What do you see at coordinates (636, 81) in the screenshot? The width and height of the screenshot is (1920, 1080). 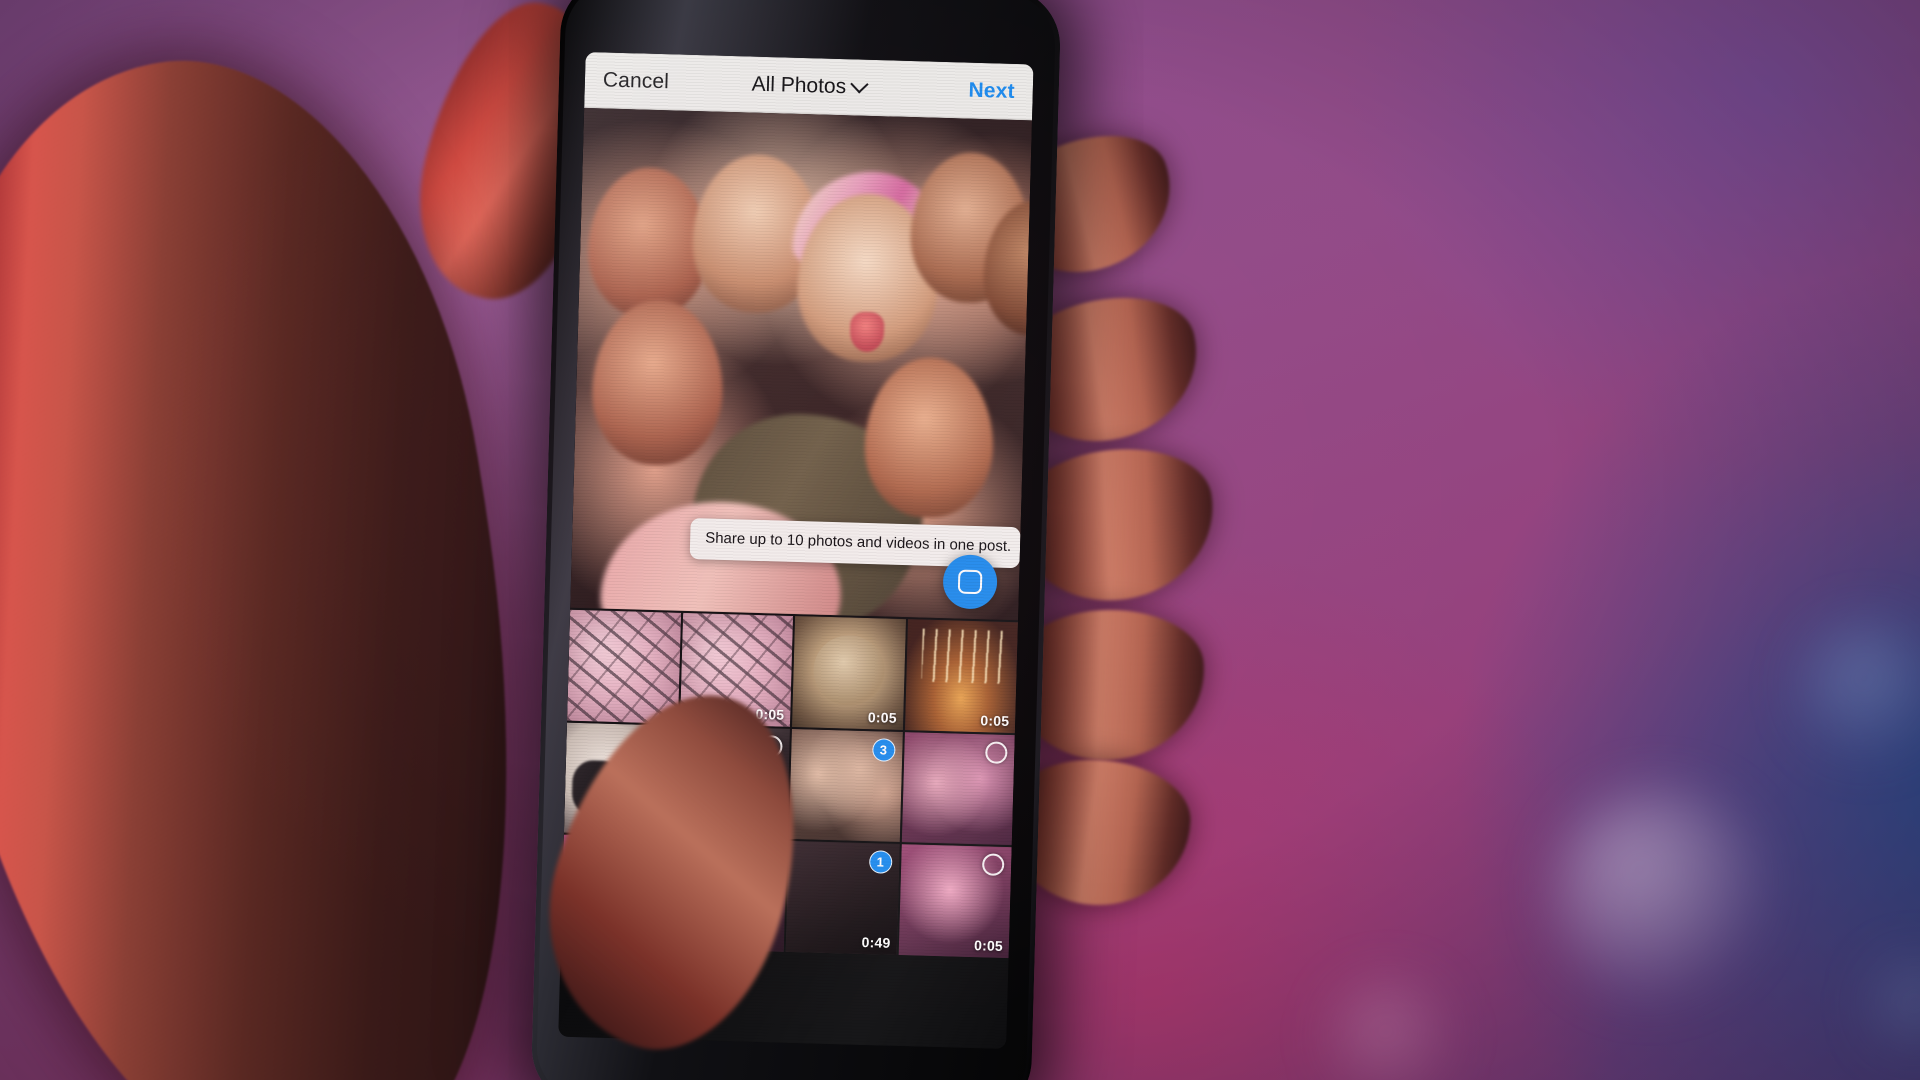 I see `cancel-button: Cancel` at bounding box center [636, 81].